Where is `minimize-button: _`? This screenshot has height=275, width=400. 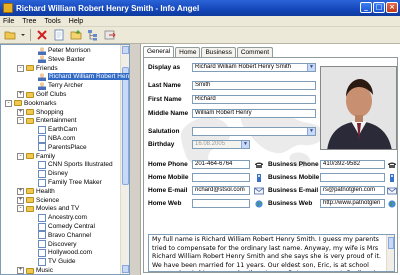 minimize-button: _ is located at coordinates (366, 7).